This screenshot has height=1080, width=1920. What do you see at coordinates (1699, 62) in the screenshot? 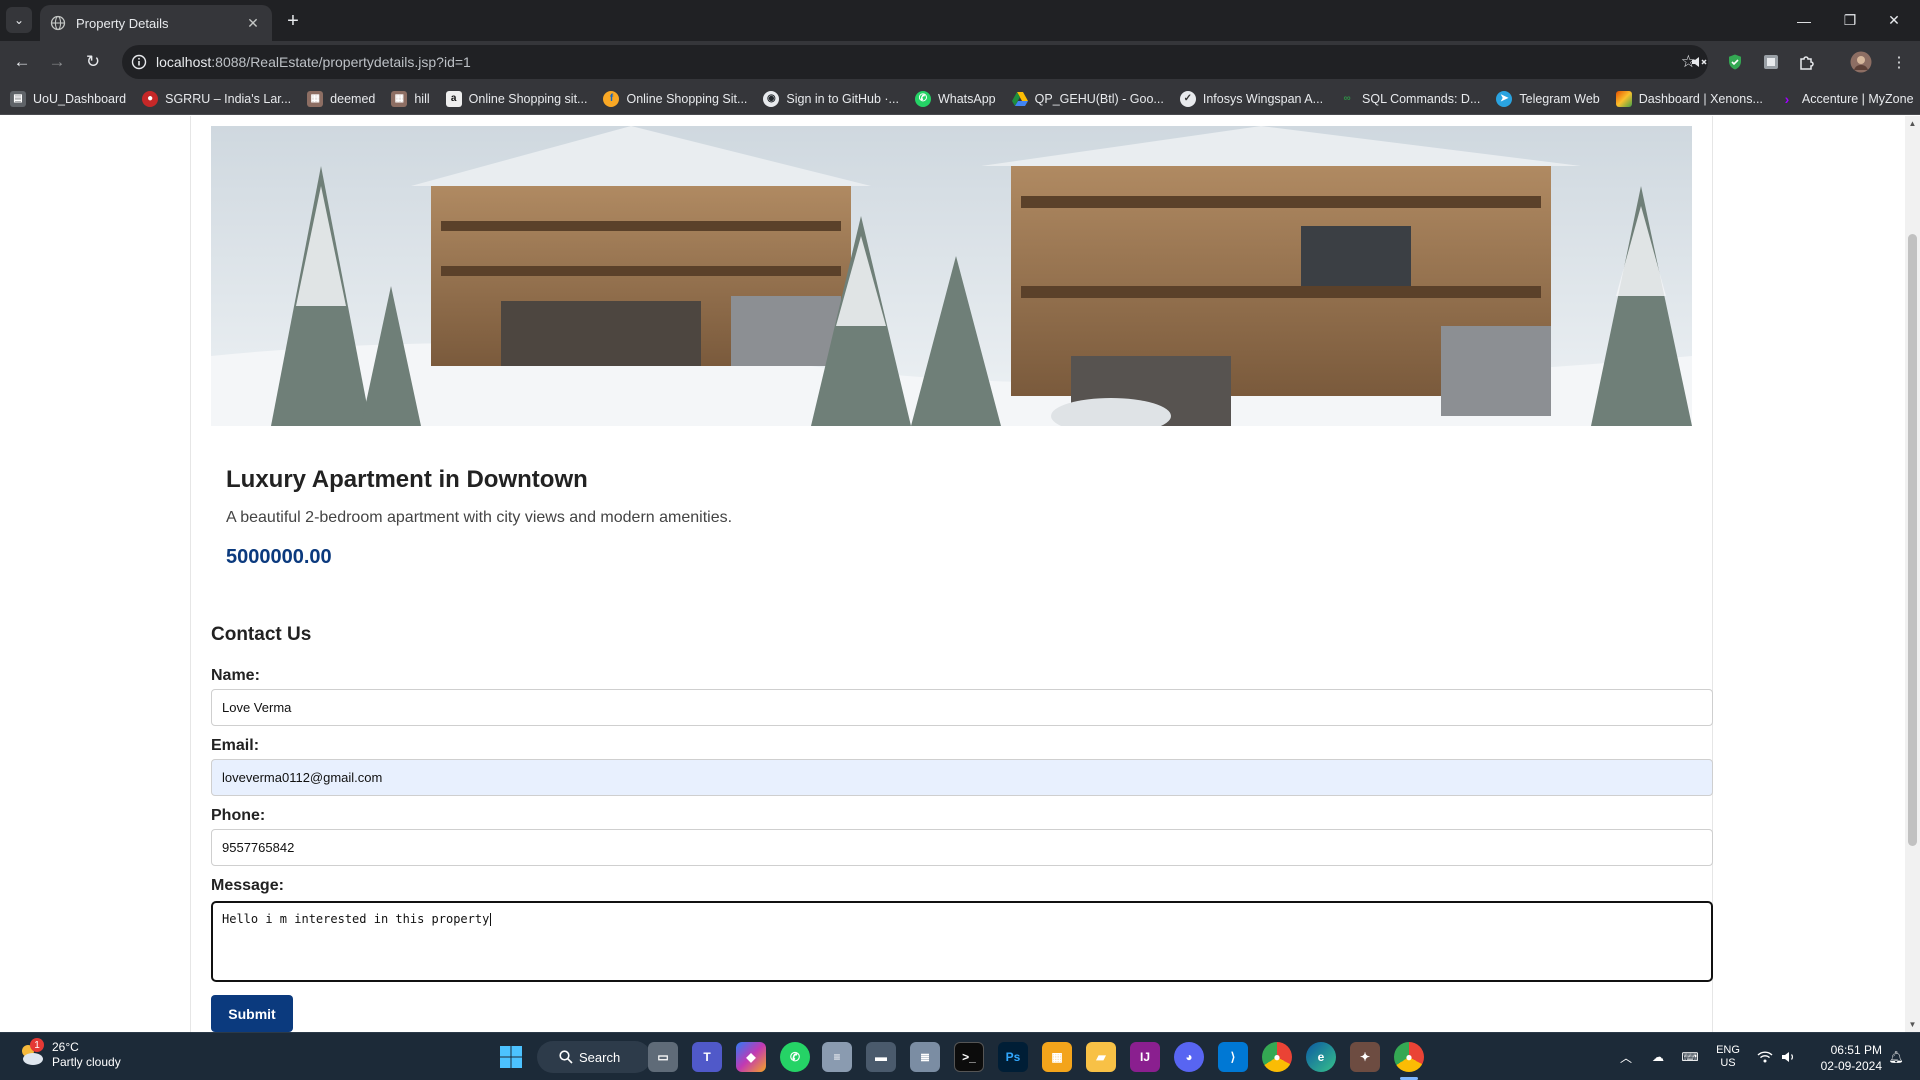
I see `muted-speaker-icon` at bounding box center [1699, 62].